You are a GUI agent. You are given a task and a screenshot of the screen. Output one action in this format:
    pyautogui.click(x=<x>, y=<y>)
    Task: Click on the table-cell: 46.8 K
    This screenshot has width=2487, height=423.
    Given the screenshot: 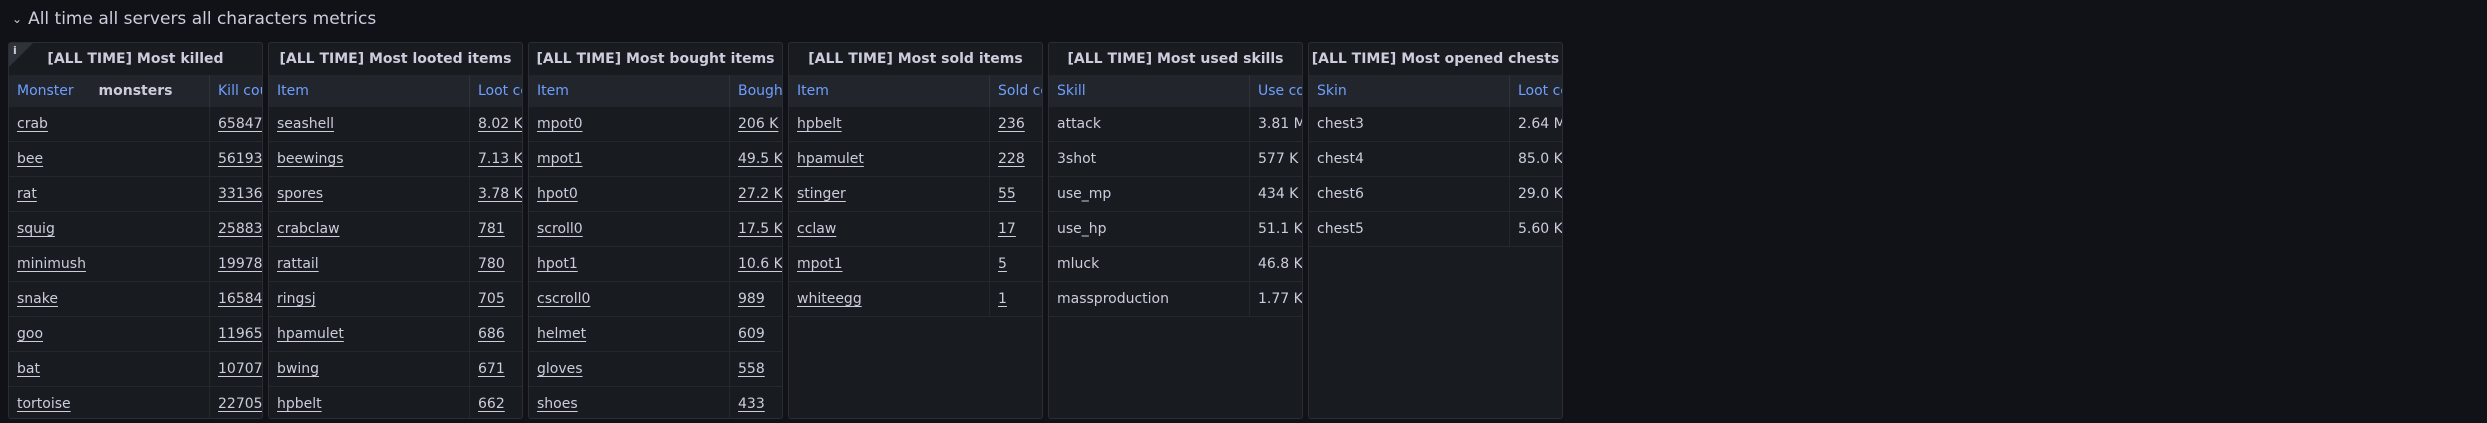 What is the action you would take?
    pyautogui.click(x=1275, y=264)
    